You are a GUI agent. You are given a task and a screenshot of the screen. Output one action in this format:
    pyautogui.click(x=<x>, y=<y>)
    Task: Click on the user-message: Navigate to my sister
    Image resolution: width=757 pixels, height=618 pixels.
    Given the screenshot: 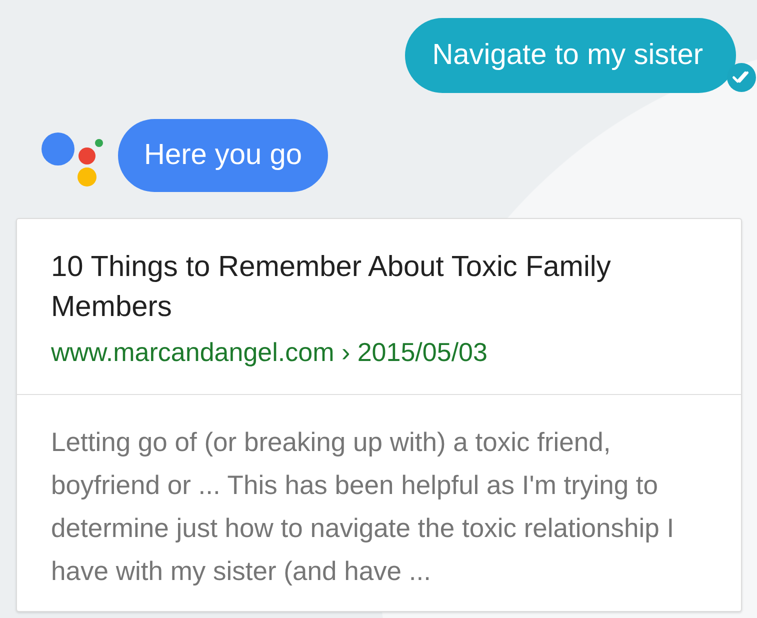 What is the action you would take?
    pyautogui.click(x=570, y=55)
    